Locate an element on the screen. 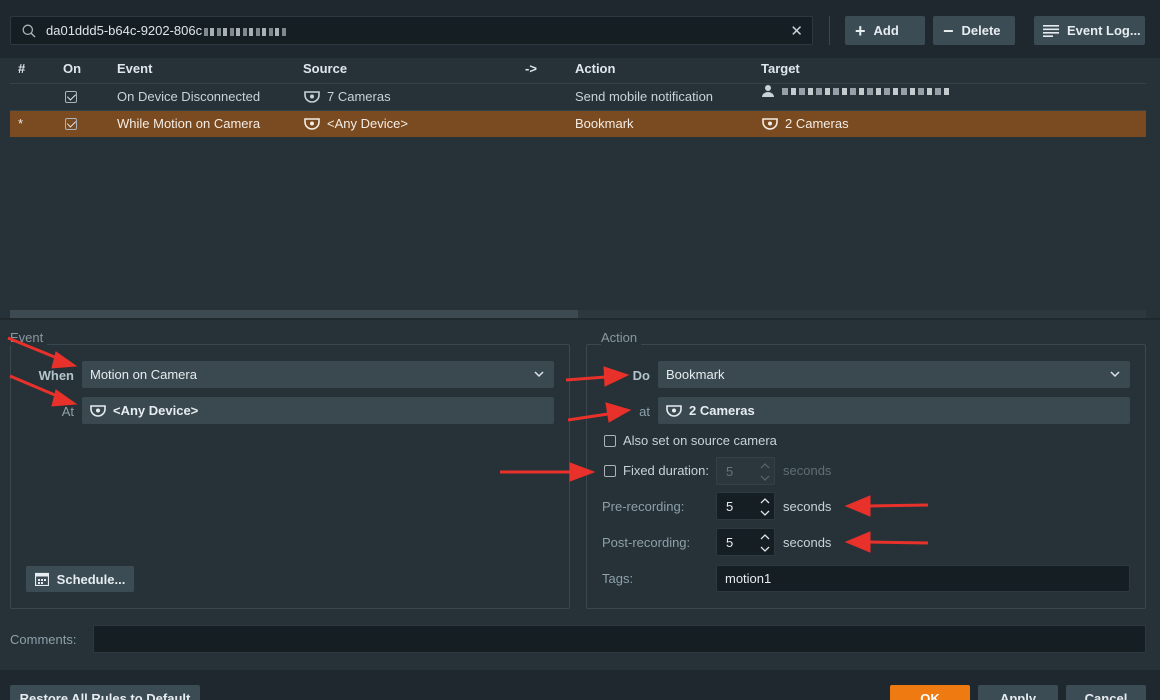 This screenshot has height=700, width=1160. row-target: 2 Cameras is located at coordinates (805, 124).